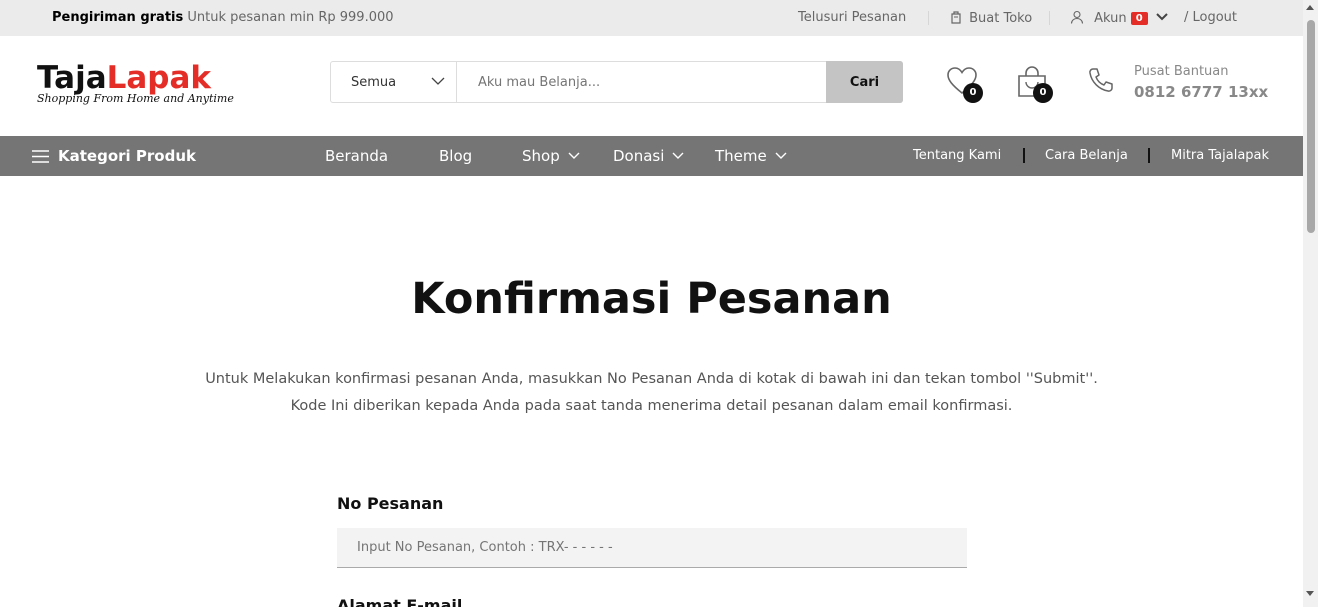  What do you see at coordinates (852, 17) in the screenshot?
I see `track-orders-link: Telusuri Pesanan` at bounding box center [852, 17].